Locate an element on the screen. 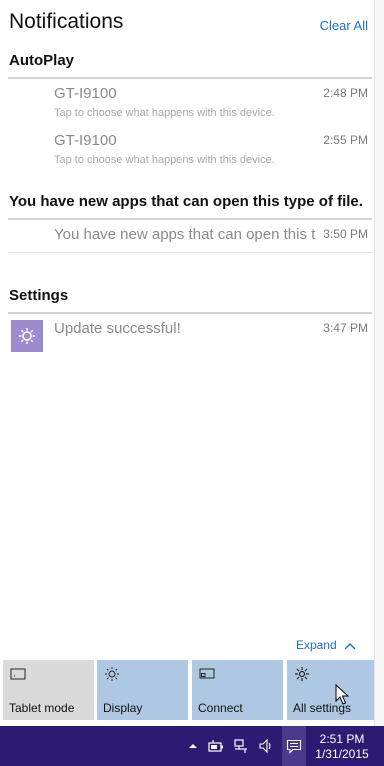 The height and width of the screenshot is (766, 384). tile-label: Tablet mode is located at coordinates (42, 708).